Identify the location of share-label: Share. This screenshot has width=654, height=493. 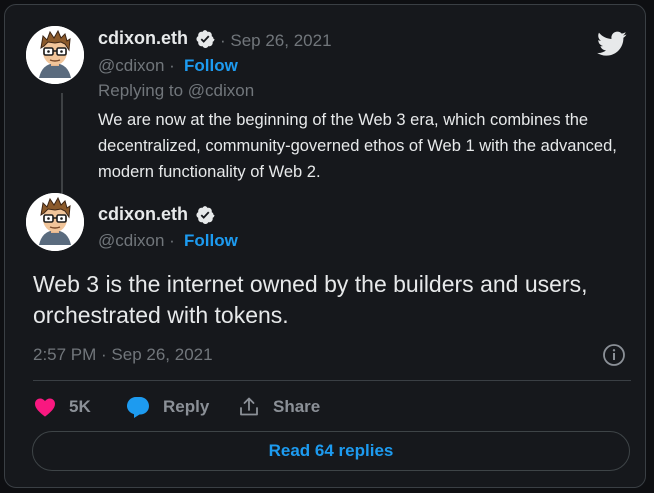
(297, 406).